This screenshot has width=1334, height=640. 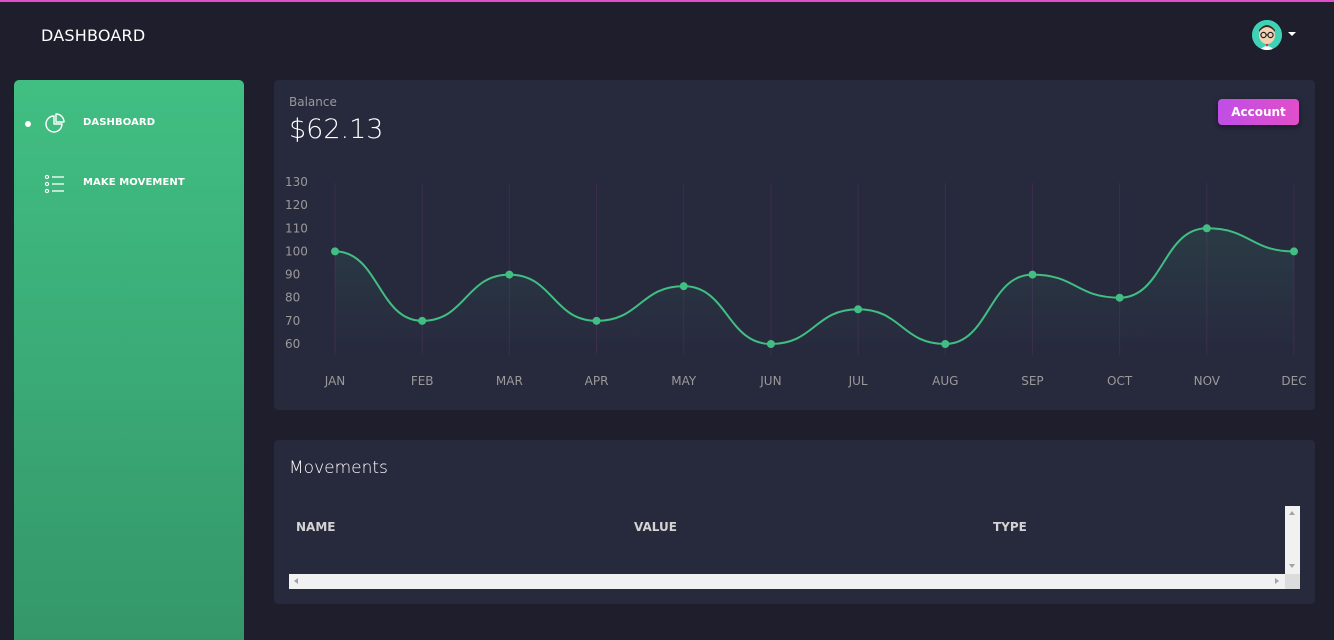 I want to click on movements-table: NAME VALUE TYPE, so click(x=794, y=547).